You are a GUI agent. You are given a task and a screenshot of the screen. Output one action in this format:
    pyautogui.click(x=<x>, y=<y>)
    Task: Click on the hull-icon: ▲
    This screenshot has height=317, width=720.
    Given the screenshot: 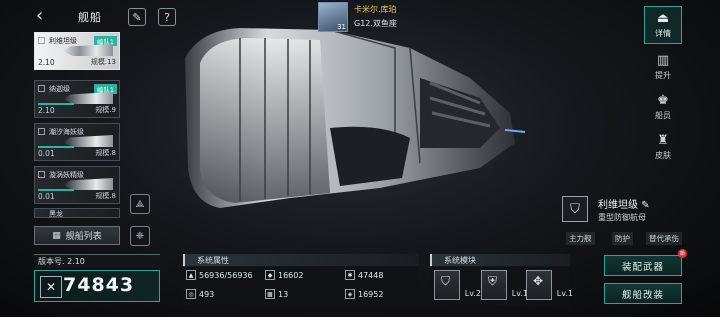 What is the action you would take?
    pyautogui.click(x=191, y=275)
    